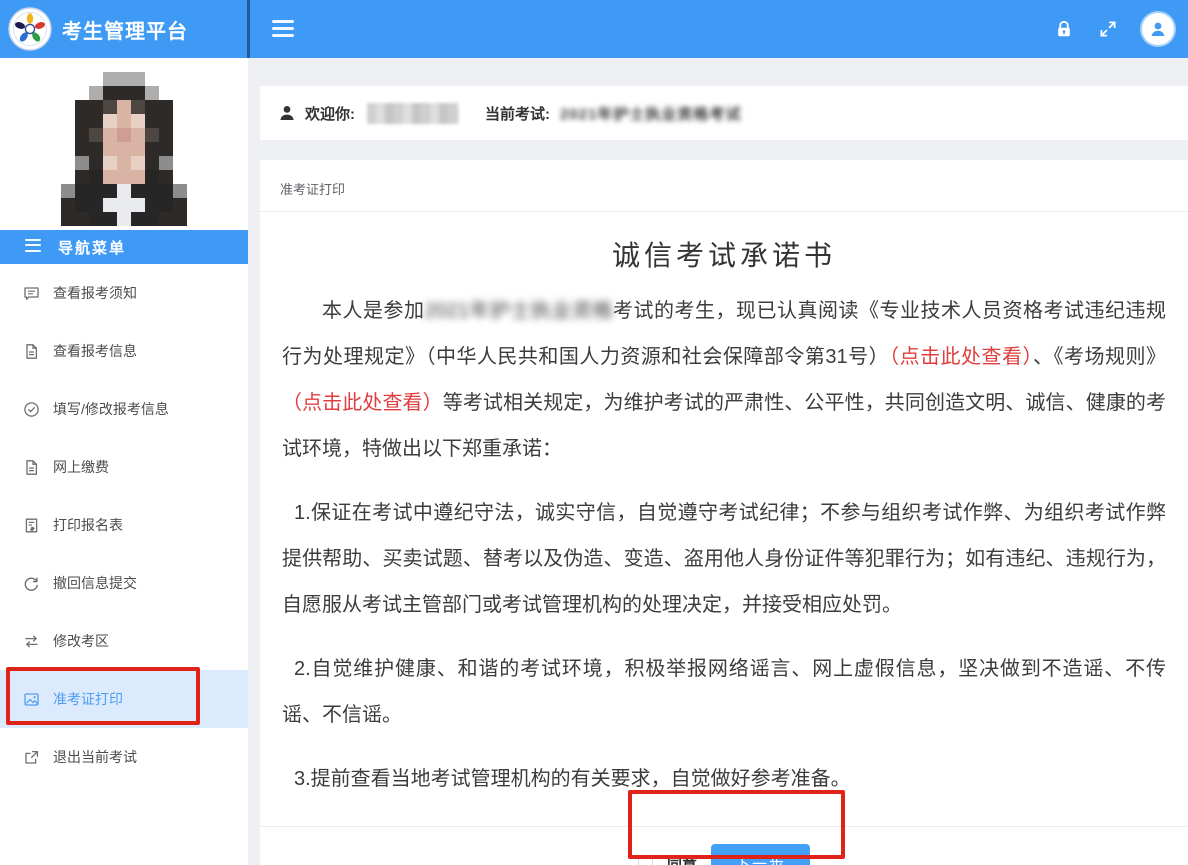 The width and height of the screenshot is (1188, 865). I want to click on agree-label: 同意, so click(681, 860).